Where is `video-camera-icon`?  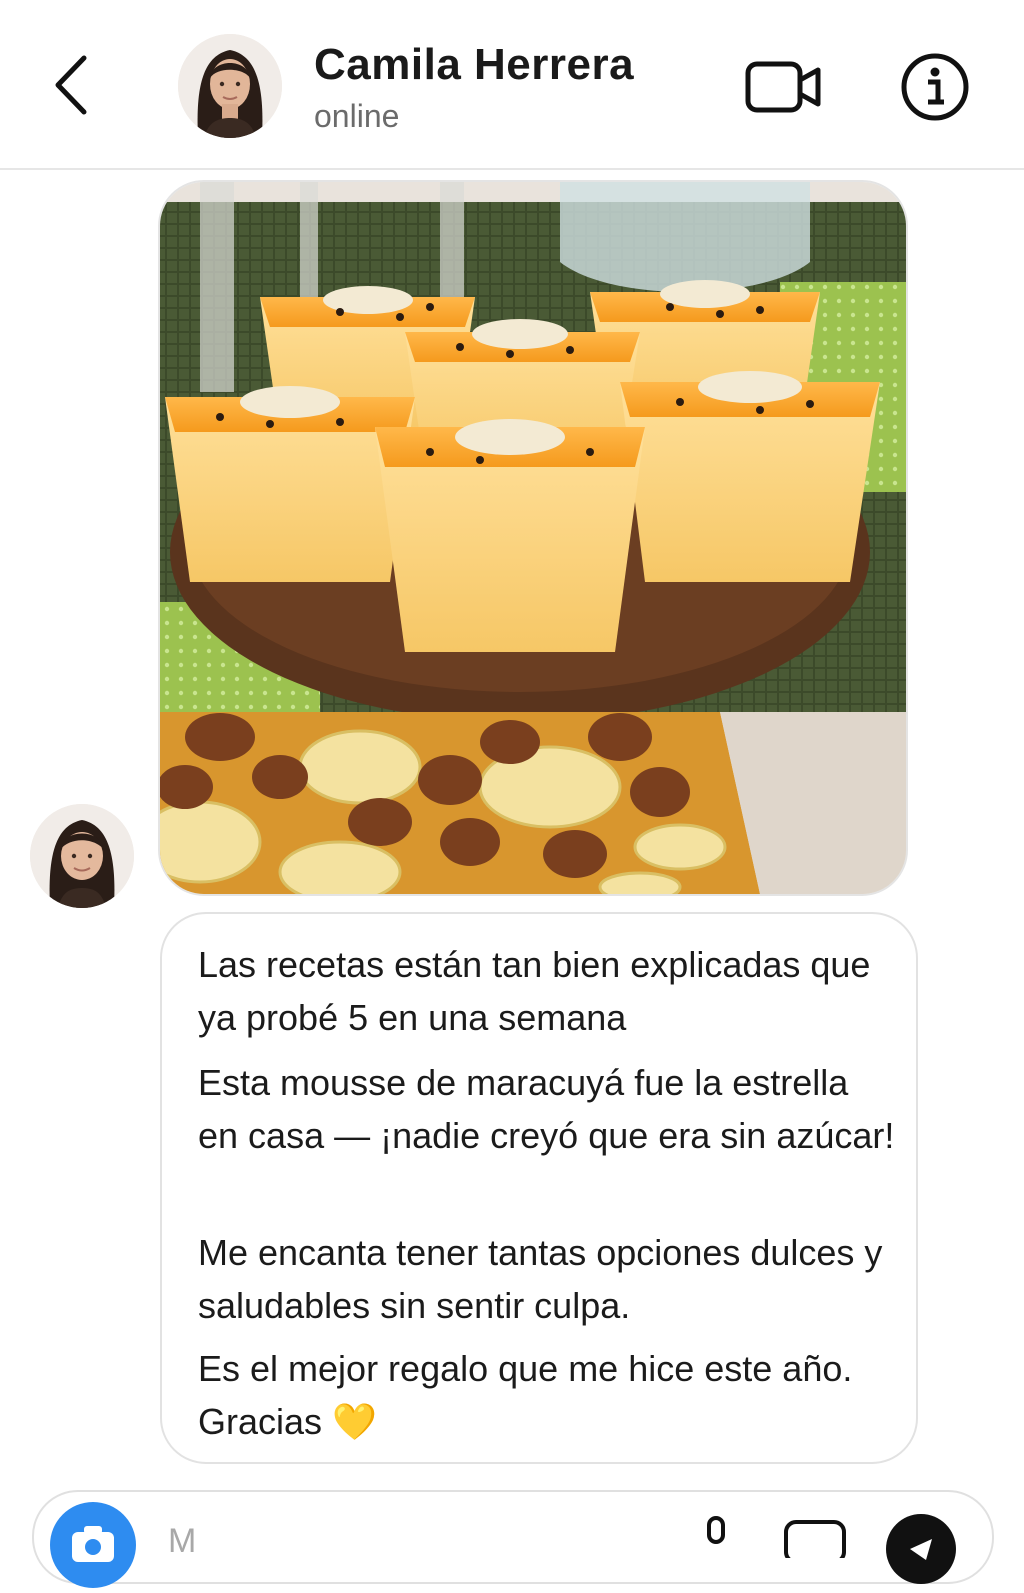
video-camera-icon is located at coordinates (783, 87).